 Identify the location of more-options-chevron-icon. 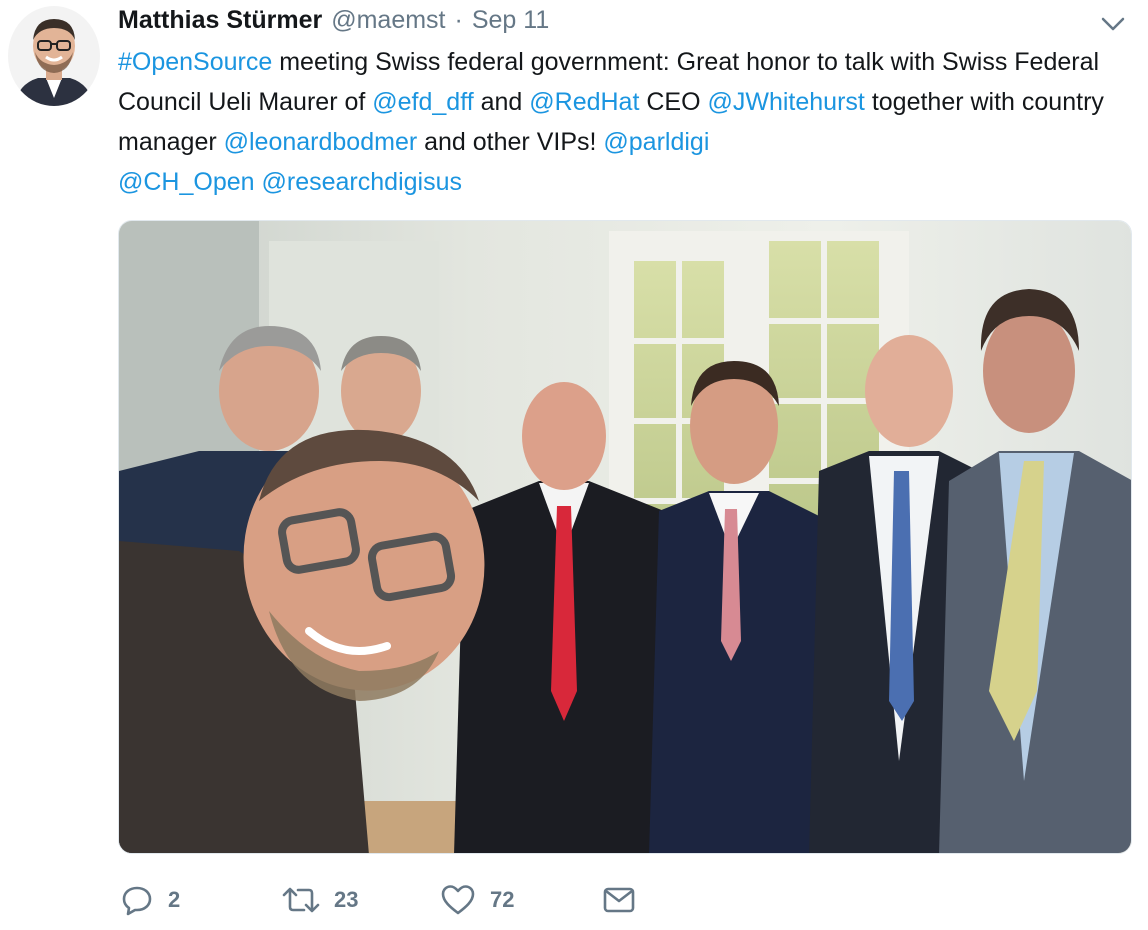
(1113, 24).